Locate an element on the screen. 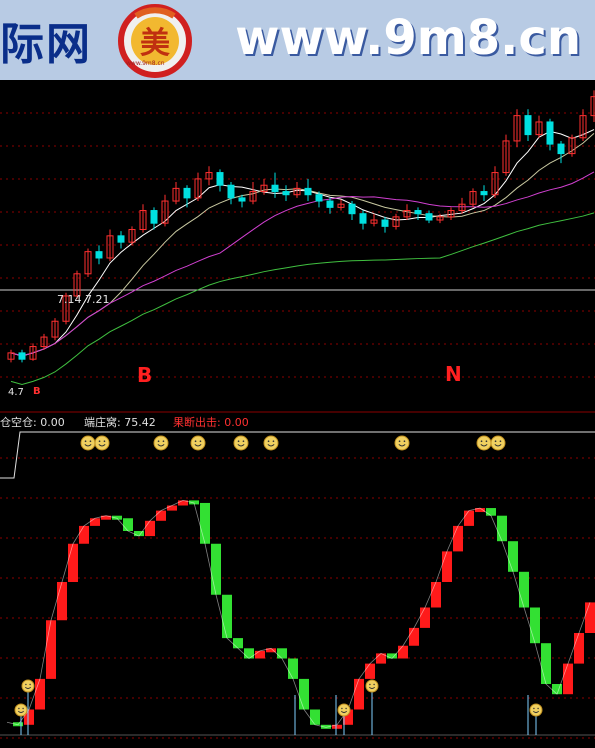  signal-marker-n: N is located at coordinates (453, 374).